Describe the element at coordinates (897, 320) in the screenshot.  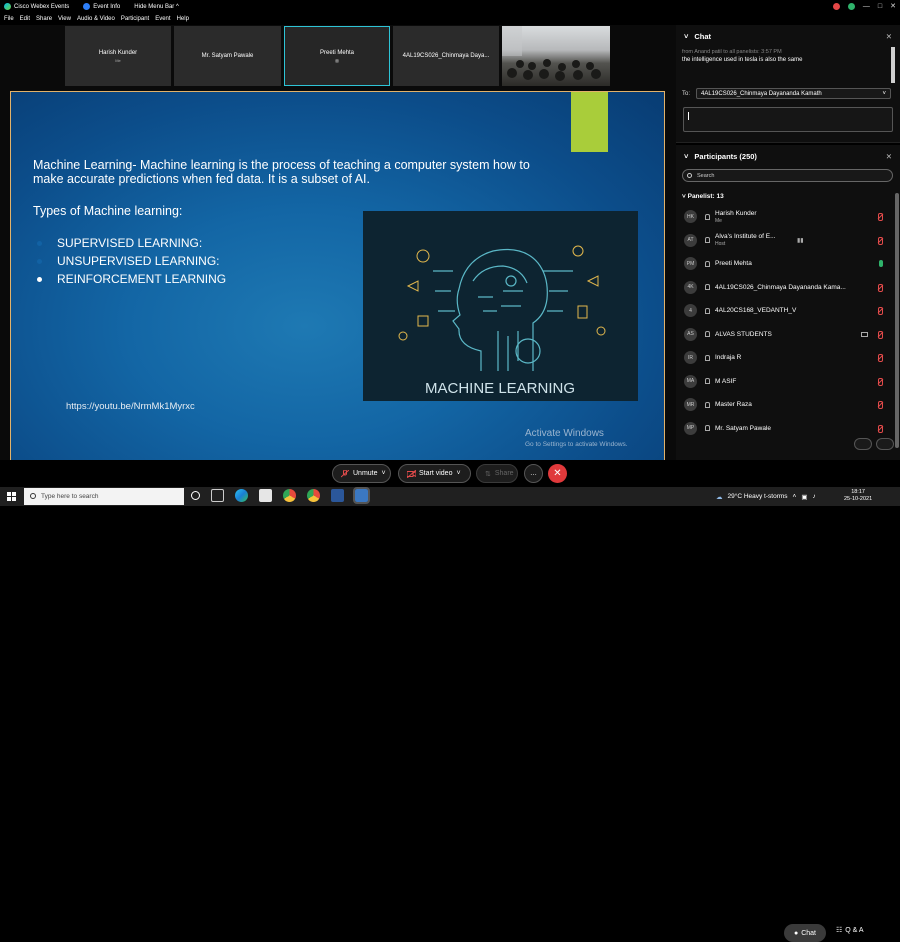
I see `participant-list-scrollbar` at that location.